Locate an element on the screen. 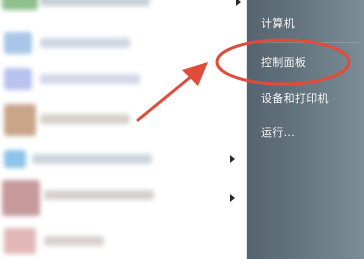 Image resolution: width=364 pixels, height=259 pixels. devices-and-printers-menu-item: 设备和打印机 is located at coordinates (295, 98).